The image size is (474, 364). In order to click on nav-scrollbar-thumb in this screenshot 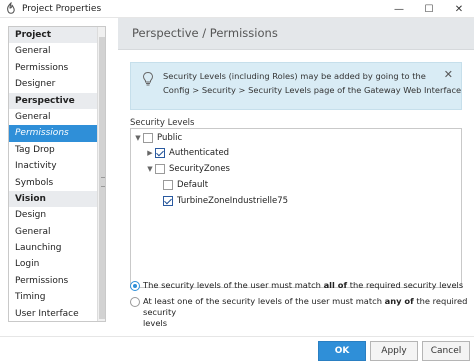, I will do `click(102, 178)`.